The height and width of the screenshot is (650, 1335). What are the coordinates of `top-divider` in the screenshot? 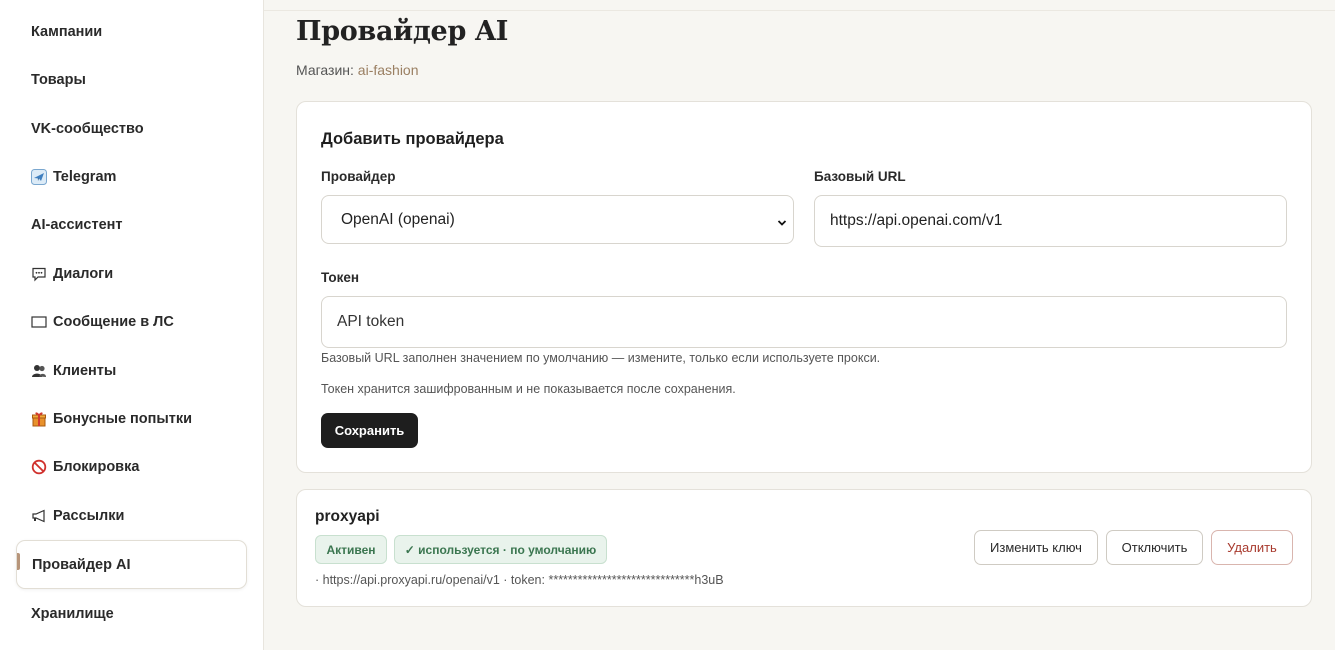 It's located at (799, 10).